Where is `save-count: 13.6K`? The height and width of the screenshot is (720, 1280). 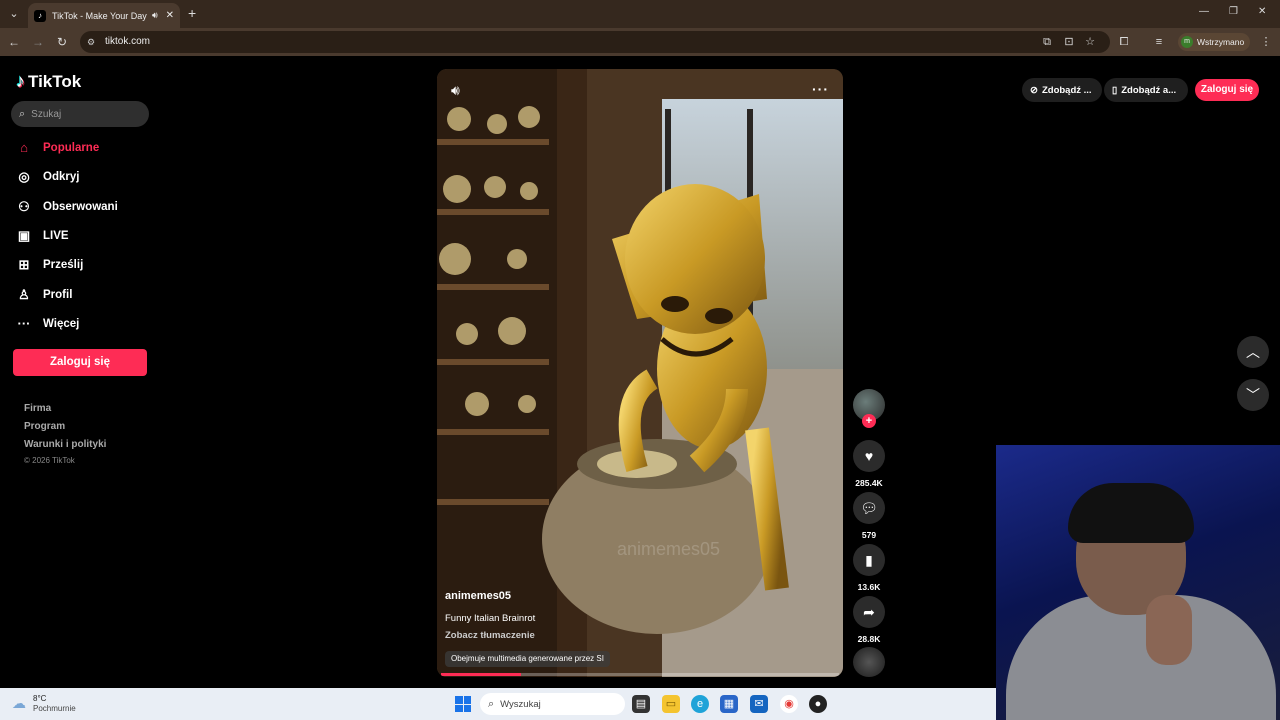 save-count: 13.6K is located at coordinates (869, 587).